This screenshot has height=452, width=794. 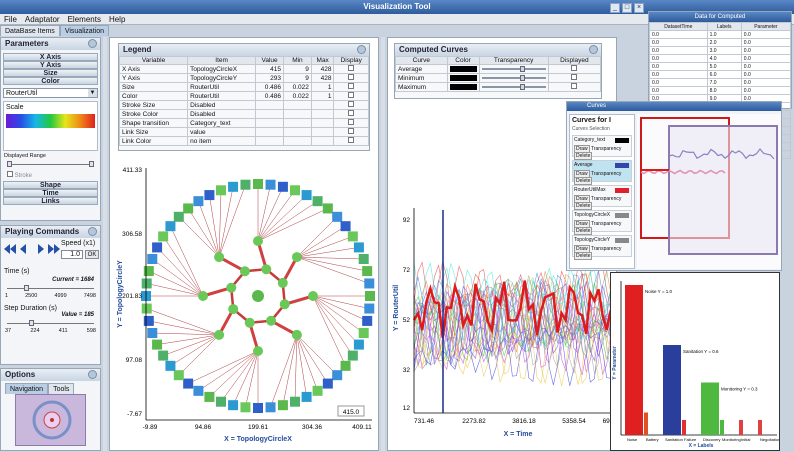 What do you see at coordinates (322, 60) in the screenshot?
I see `legend-col-header: Max` at bounding box center [322, 60].